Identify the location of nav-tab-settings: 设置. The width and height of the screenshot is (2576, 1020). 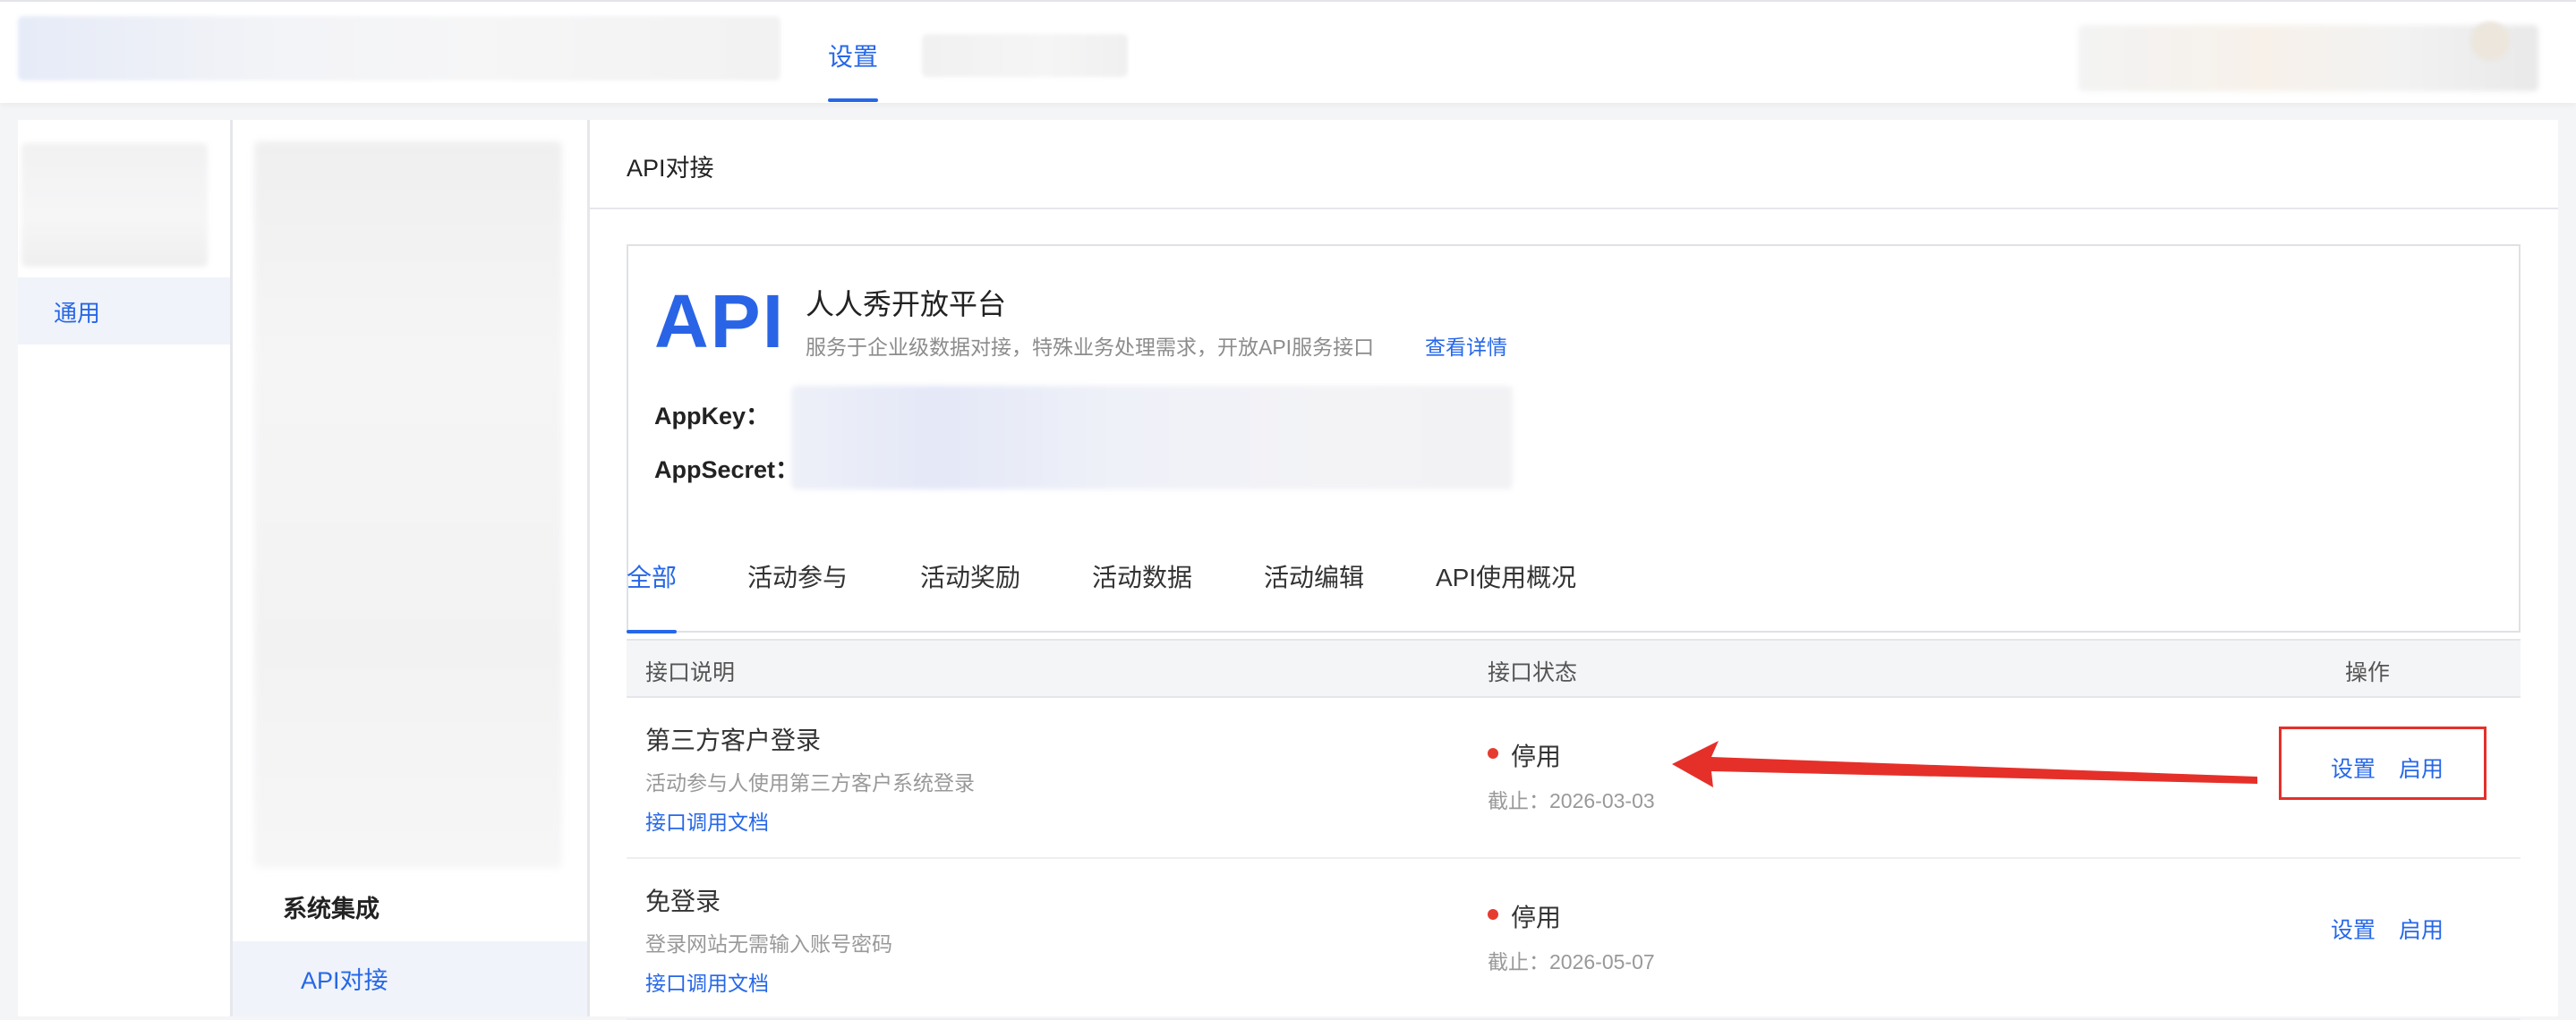
(853, 55).